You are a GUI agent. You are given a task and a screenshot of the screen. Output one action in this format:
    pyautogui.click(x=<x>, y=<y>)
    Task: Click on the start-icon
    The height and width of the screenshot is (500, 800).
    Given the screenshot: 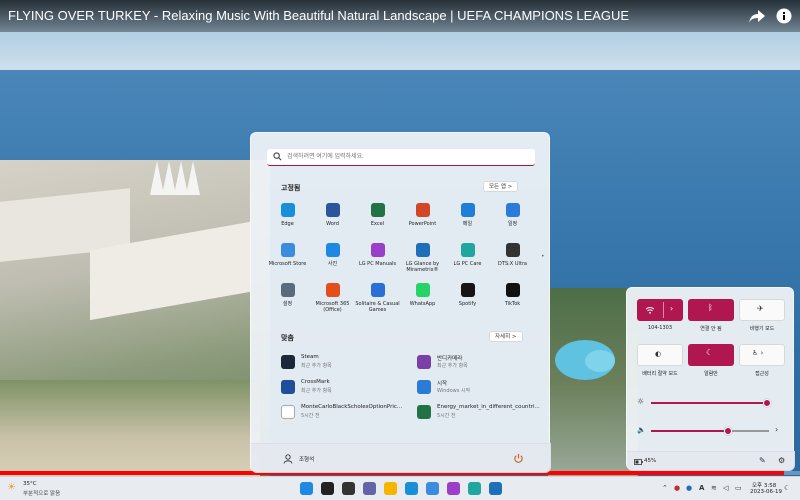 What is the action you would take?
    pyautogui.click(x=306, y=488)
    